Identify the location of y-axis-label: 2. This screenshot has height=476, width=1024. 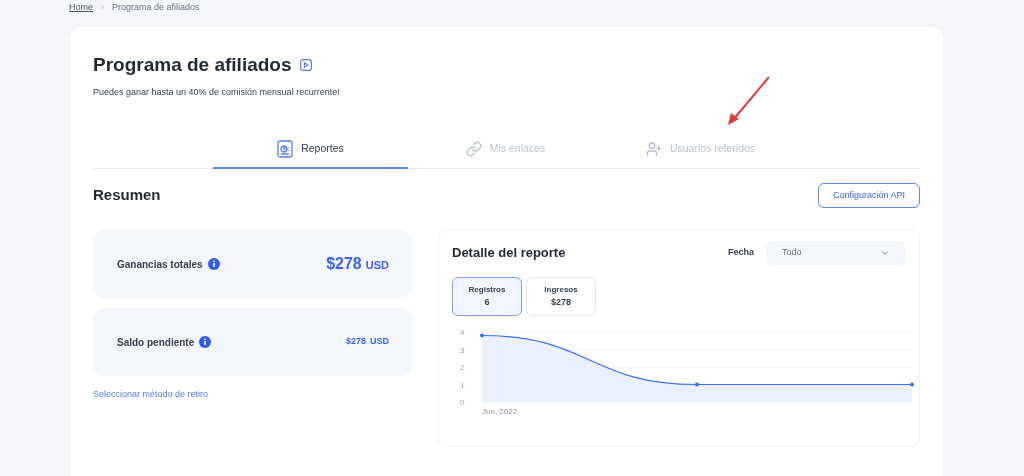
(462, 367).